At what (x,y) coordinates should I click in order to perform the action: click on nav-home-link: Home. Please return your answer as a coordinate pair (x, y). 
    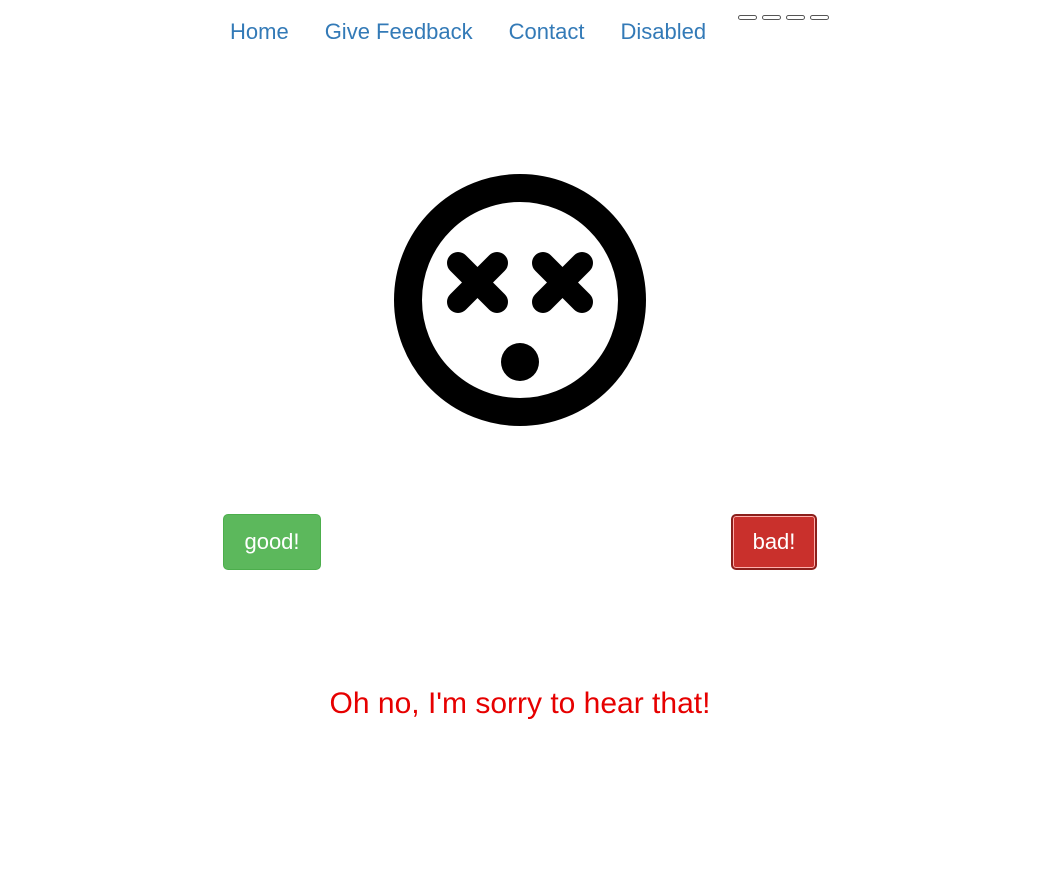
    Looking at the image, I should click on (259, 32).